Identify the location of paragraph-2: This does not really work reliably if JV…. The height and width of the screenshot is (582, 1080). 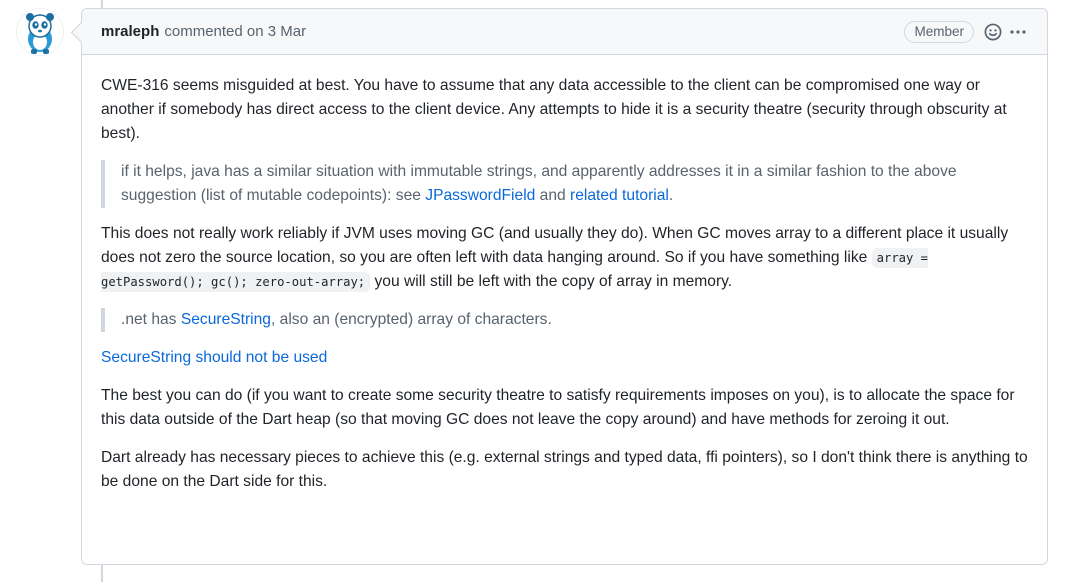
(564, 258).